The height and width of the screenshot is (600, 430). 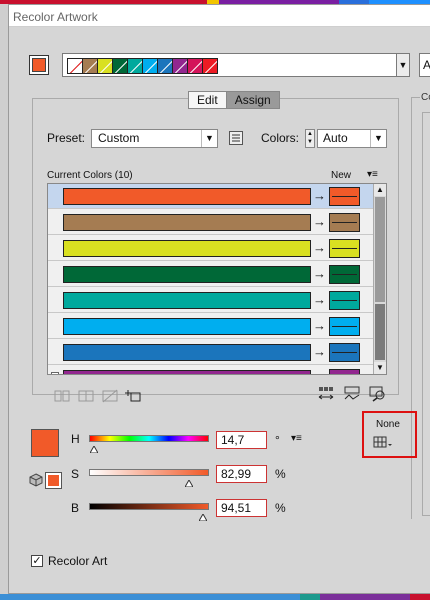 I want to click on merge-colors-icon, so click(x=62, y=396).